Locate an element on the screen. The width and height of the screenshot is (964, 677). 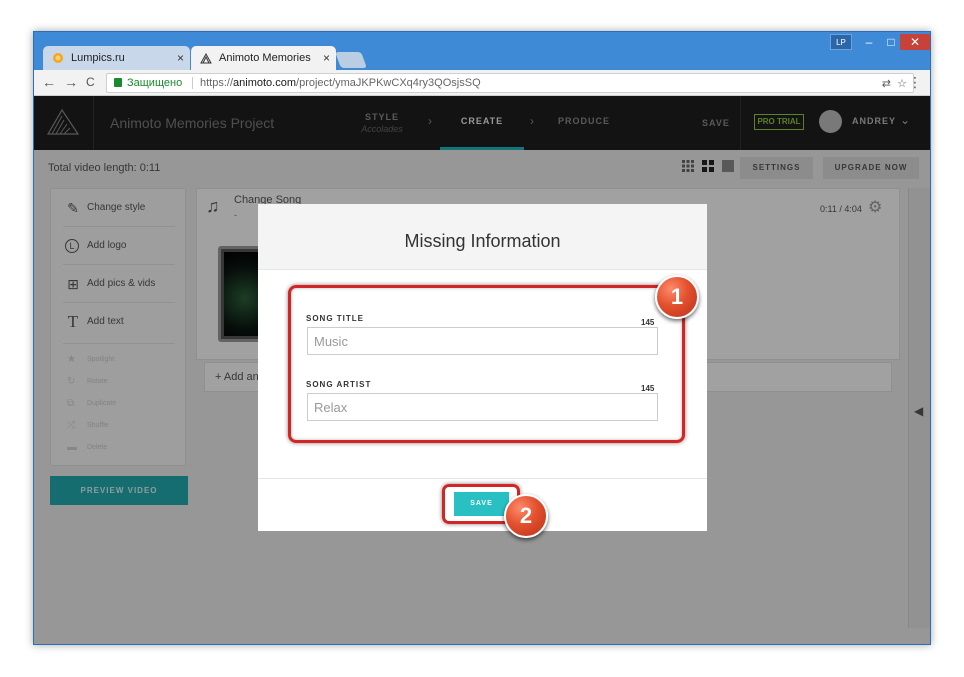
tab-animoto: Animoto Memories × is located at coordinates (263, 58).